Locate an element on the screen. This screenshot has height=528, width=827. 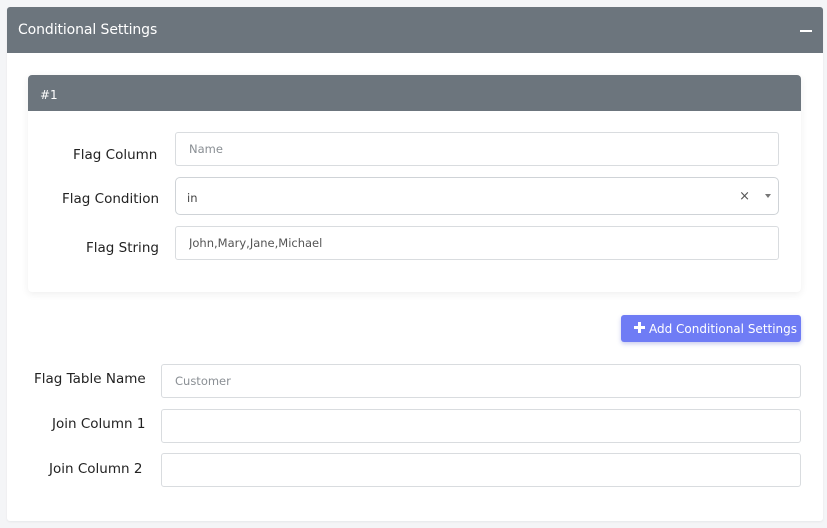
plus-icon is located at coordinates (639, 327).